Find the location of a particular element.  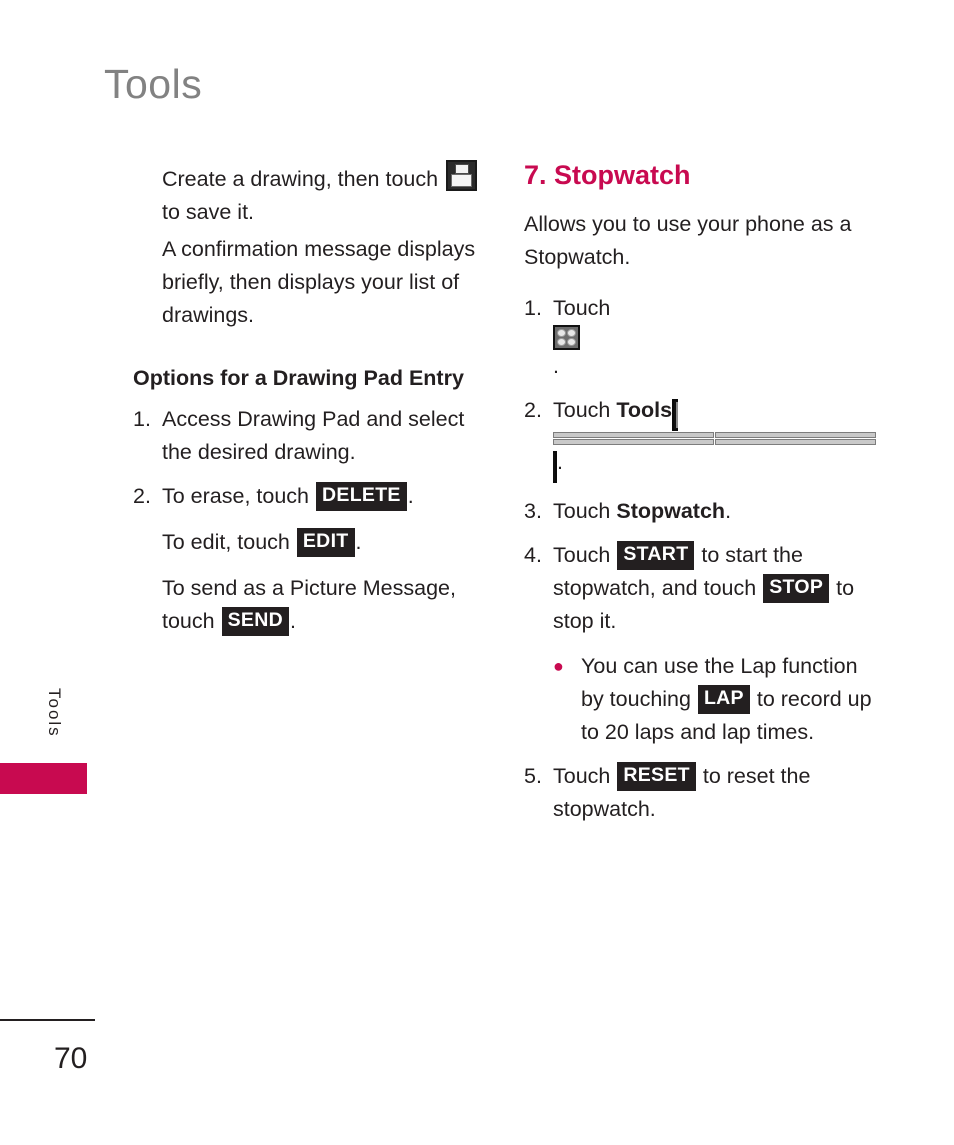

step1-text-after: . is located at coordinates (556, 366).